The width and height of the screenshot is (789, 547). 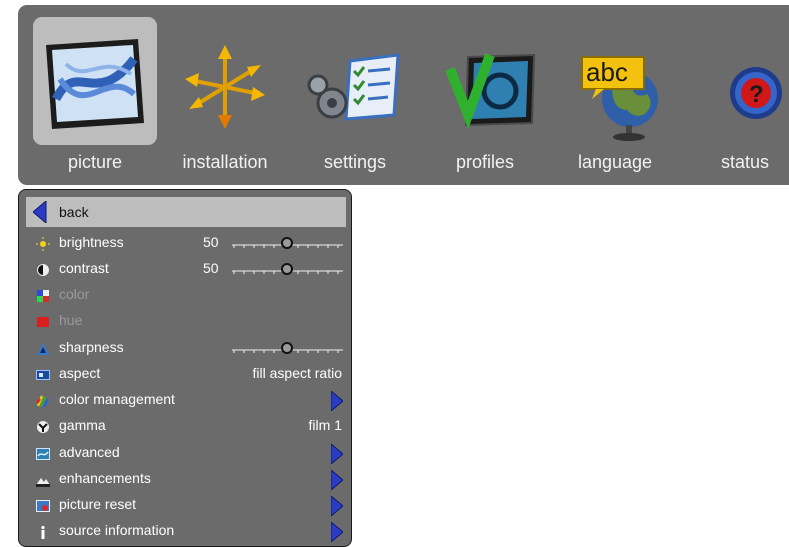 I want to click on tab-installation: installation, so click(x=213, y=95).